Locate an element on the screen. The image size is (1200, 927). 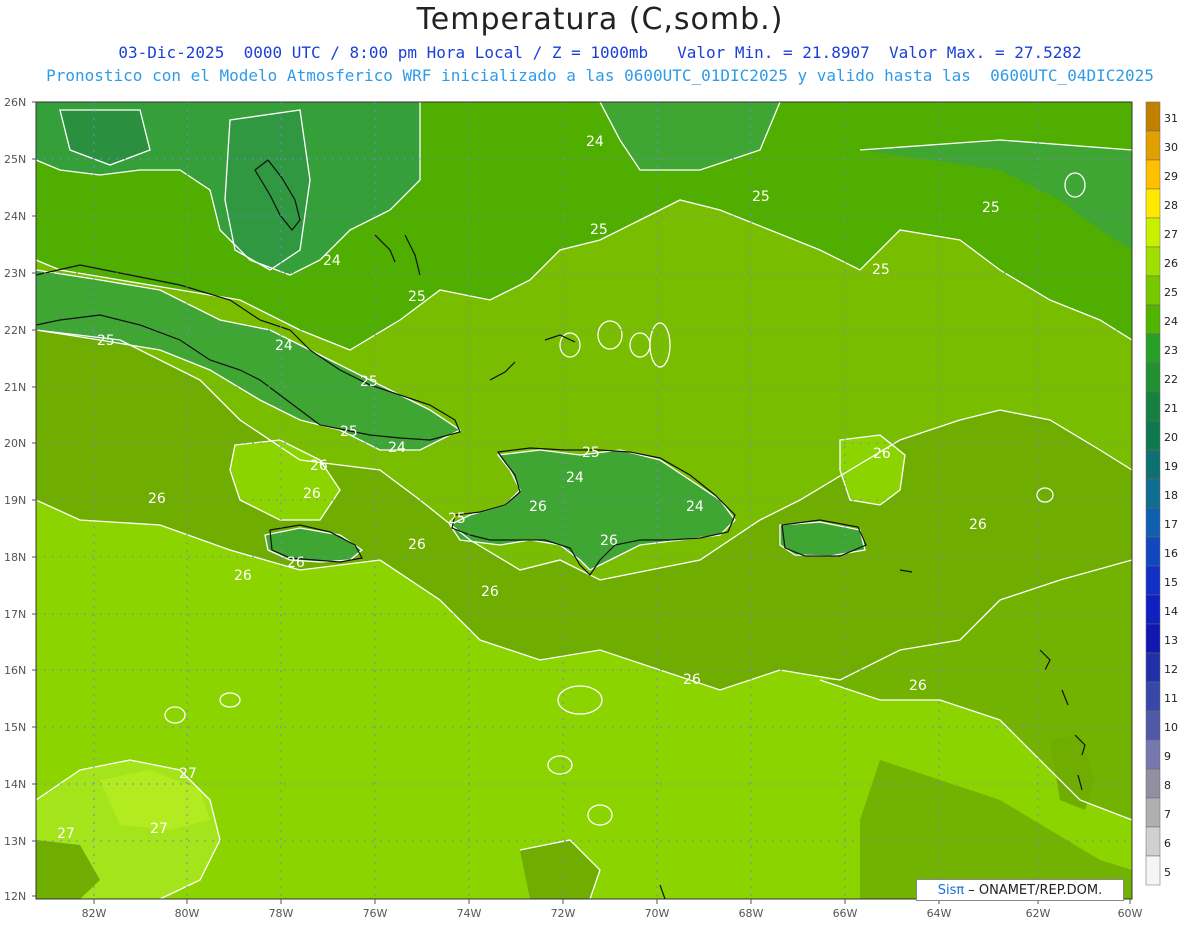
credit-box: Sisπ – ONAMET/REP.DOM. is located at coordinates (1020, 890).